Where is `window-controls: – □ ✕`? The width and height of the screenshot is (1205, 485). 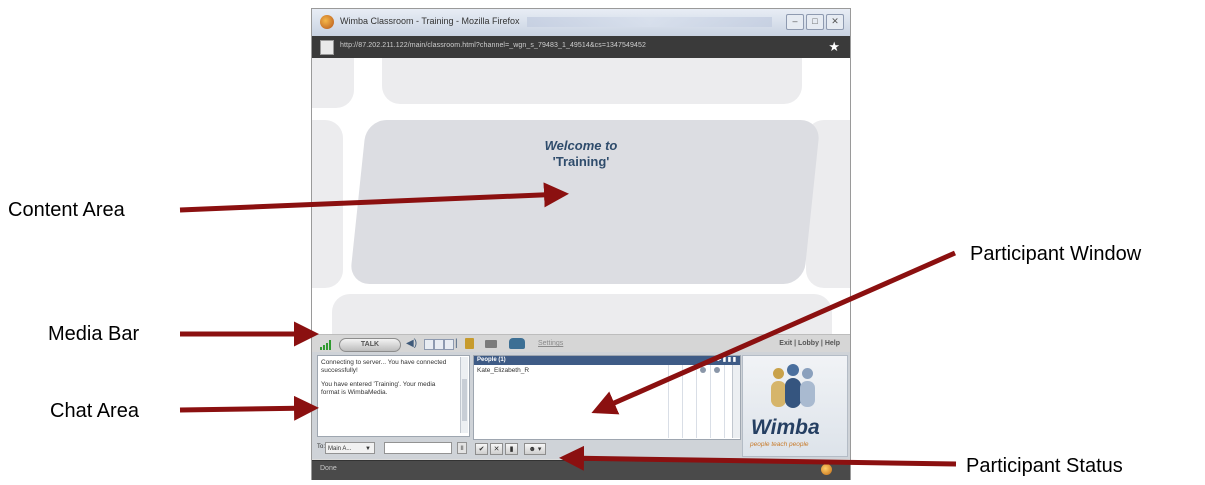 window-controls: – □ ✕ is located at coordinates (815, 22).